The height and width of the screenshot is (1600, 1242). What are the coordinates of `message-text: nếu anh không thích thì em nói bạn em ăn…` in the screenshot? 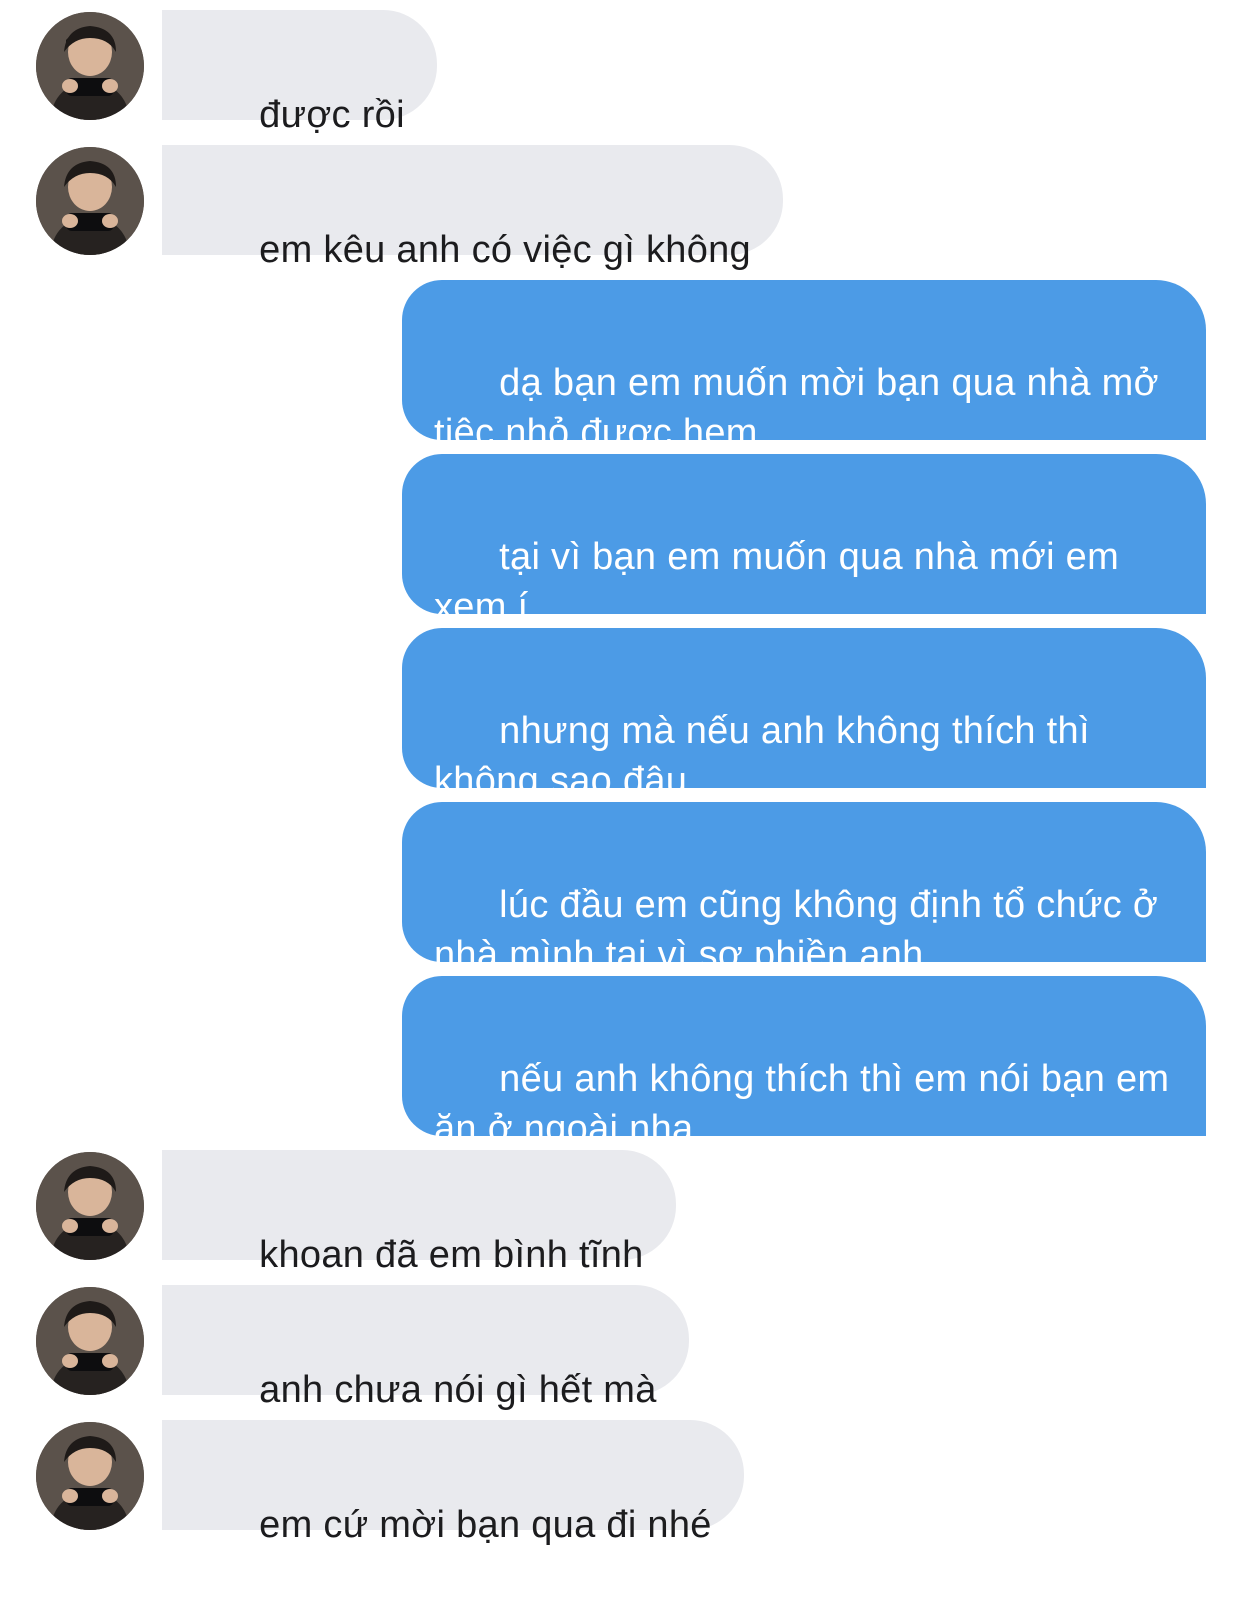 It's located at (807, 1104).